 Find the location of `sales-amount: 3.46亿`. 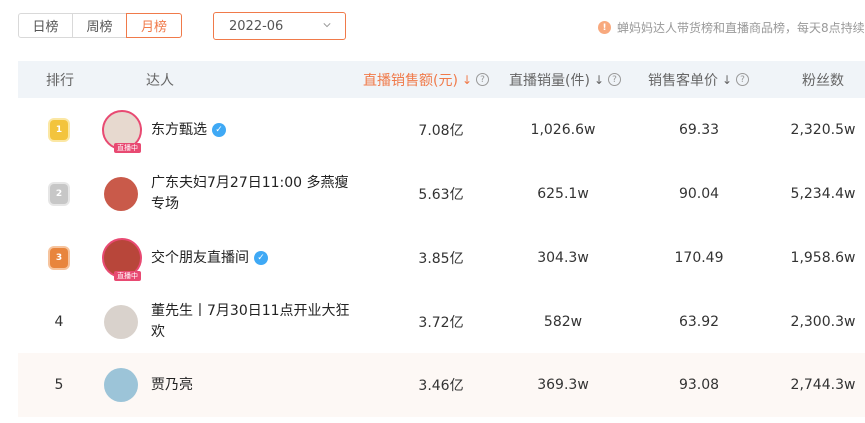

sales-amount: 3.46亿 is located at coordinates (441, 386).